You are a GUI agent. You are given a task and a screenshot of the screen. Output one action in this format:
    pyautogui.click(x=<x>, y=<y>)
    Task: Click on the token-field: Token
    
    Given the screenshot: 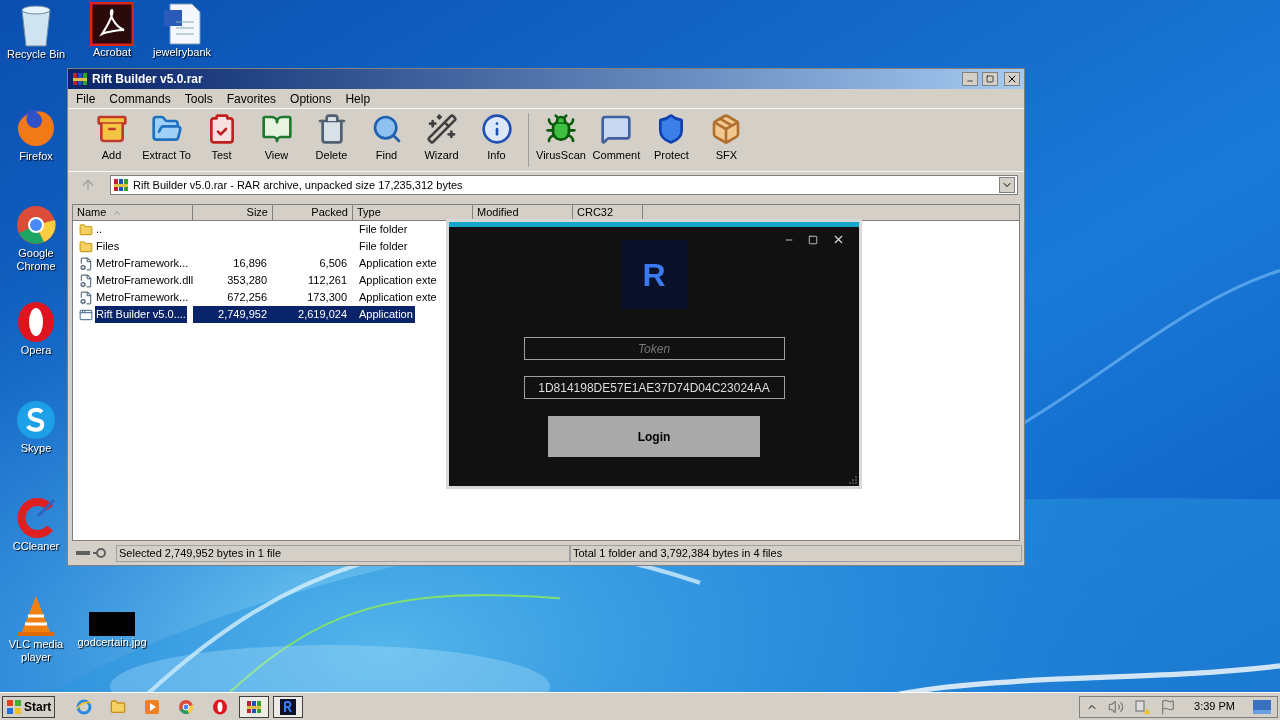 What is the action you would take?
    pyautogui.click(x=654, y=348)
    